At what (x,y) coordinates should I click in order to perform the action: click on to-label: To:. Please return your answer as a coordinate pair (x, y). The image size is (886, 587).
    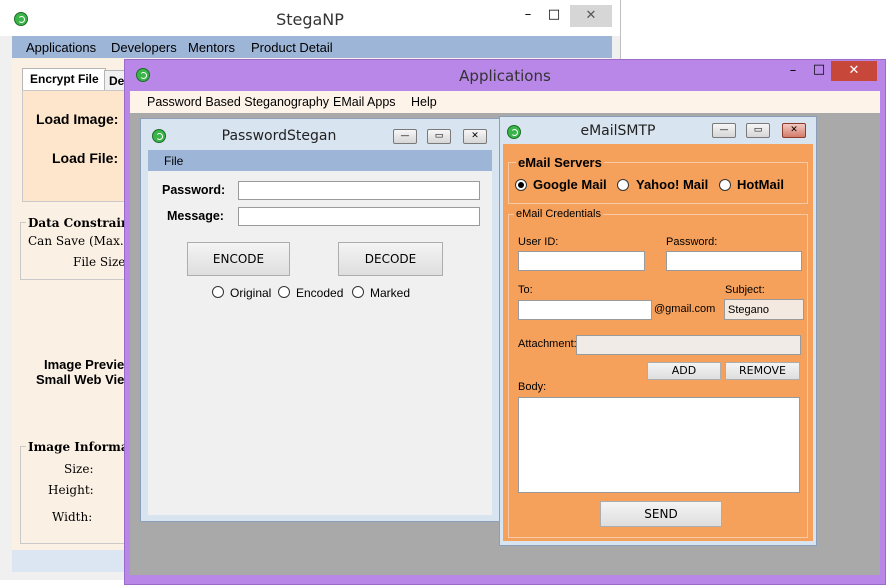
    Looking at the image, I should click on (525, 290).